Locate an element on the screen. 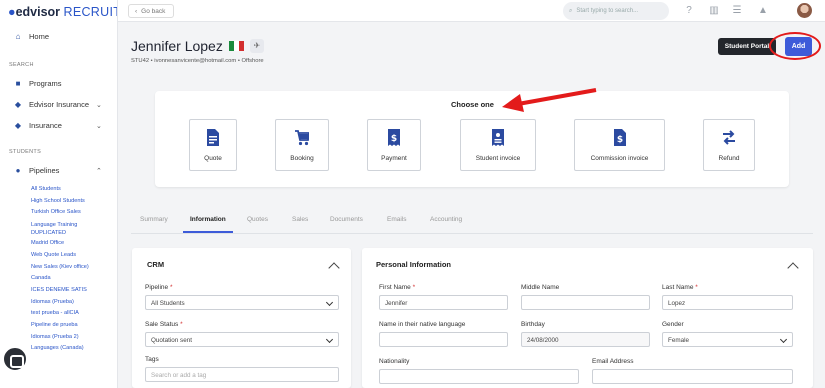 The height and width of the screenshot is (388, 825). sidebar-item-edvisor-insurance: ◆ Edvisor Insurance ⌄ is located at coordinates (64, 104).